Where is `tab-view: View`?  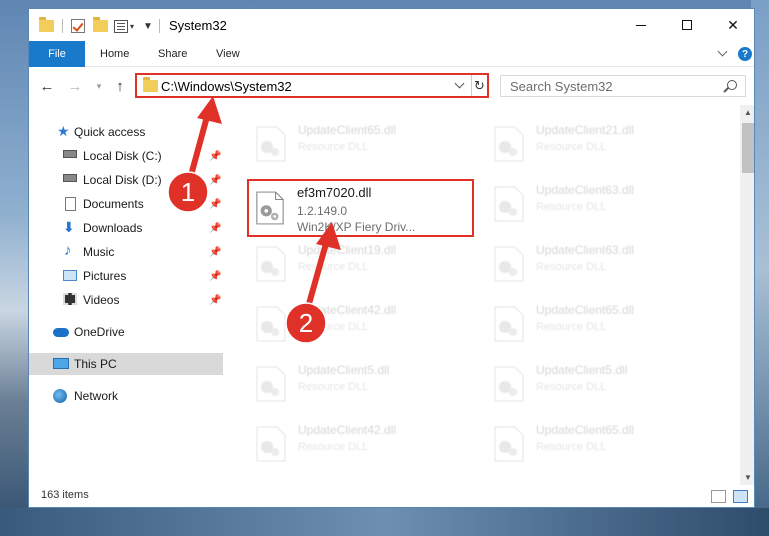
tab-view: View is located at coordinates (228, 54).